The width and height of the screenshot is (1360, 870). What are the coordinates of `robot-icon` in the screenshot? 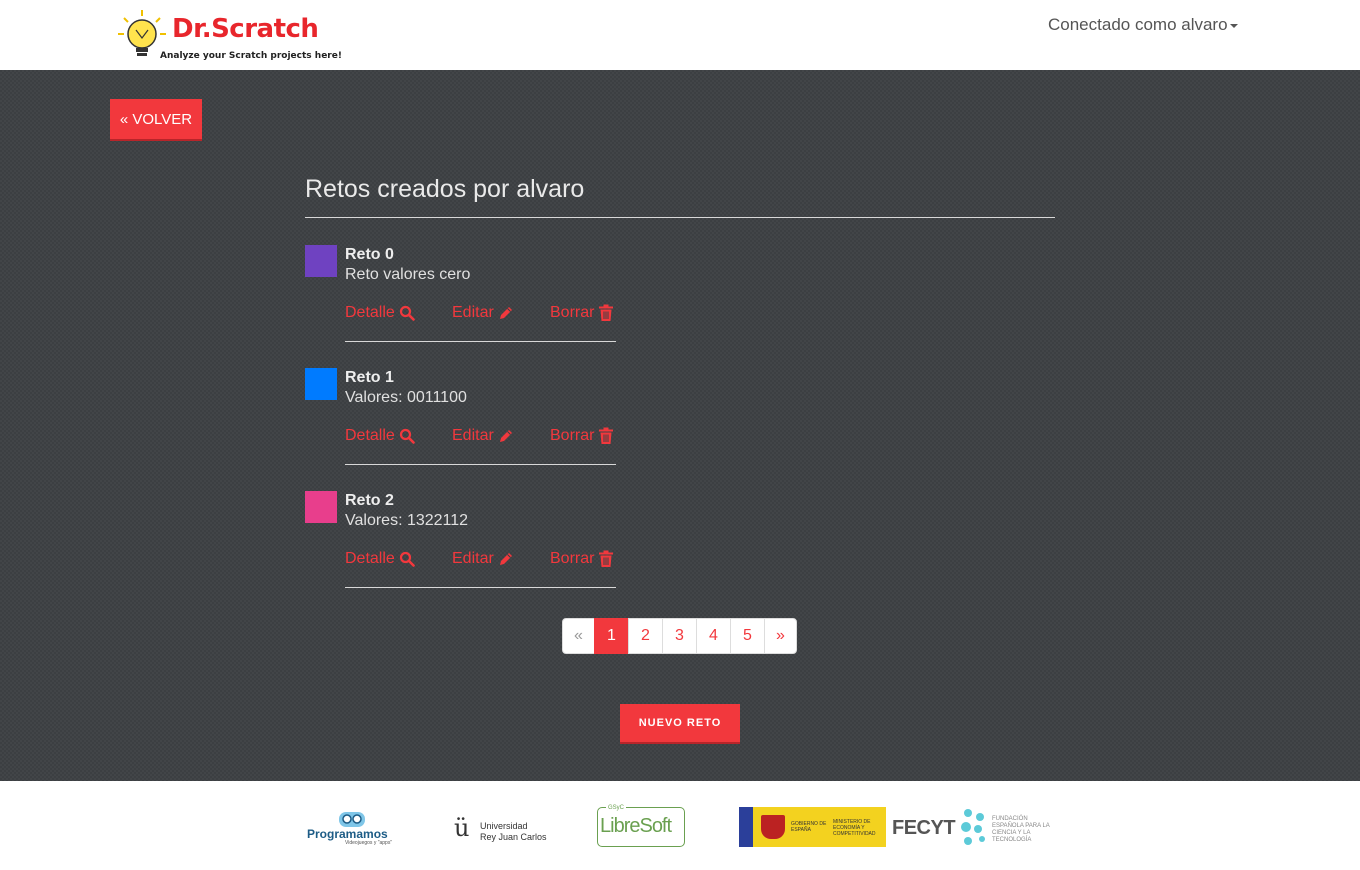 It's located at (352, 819).